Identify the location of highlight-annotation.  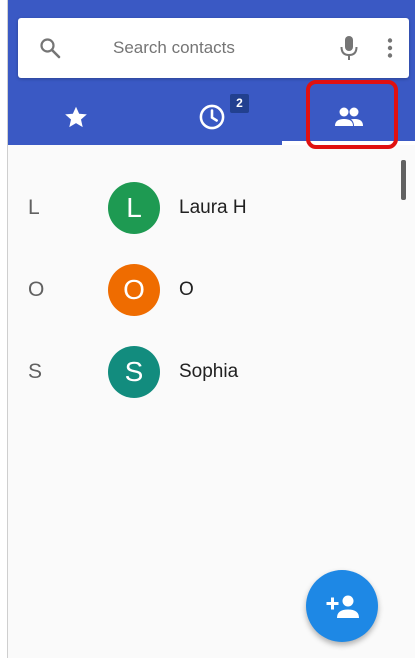
(352, 114).